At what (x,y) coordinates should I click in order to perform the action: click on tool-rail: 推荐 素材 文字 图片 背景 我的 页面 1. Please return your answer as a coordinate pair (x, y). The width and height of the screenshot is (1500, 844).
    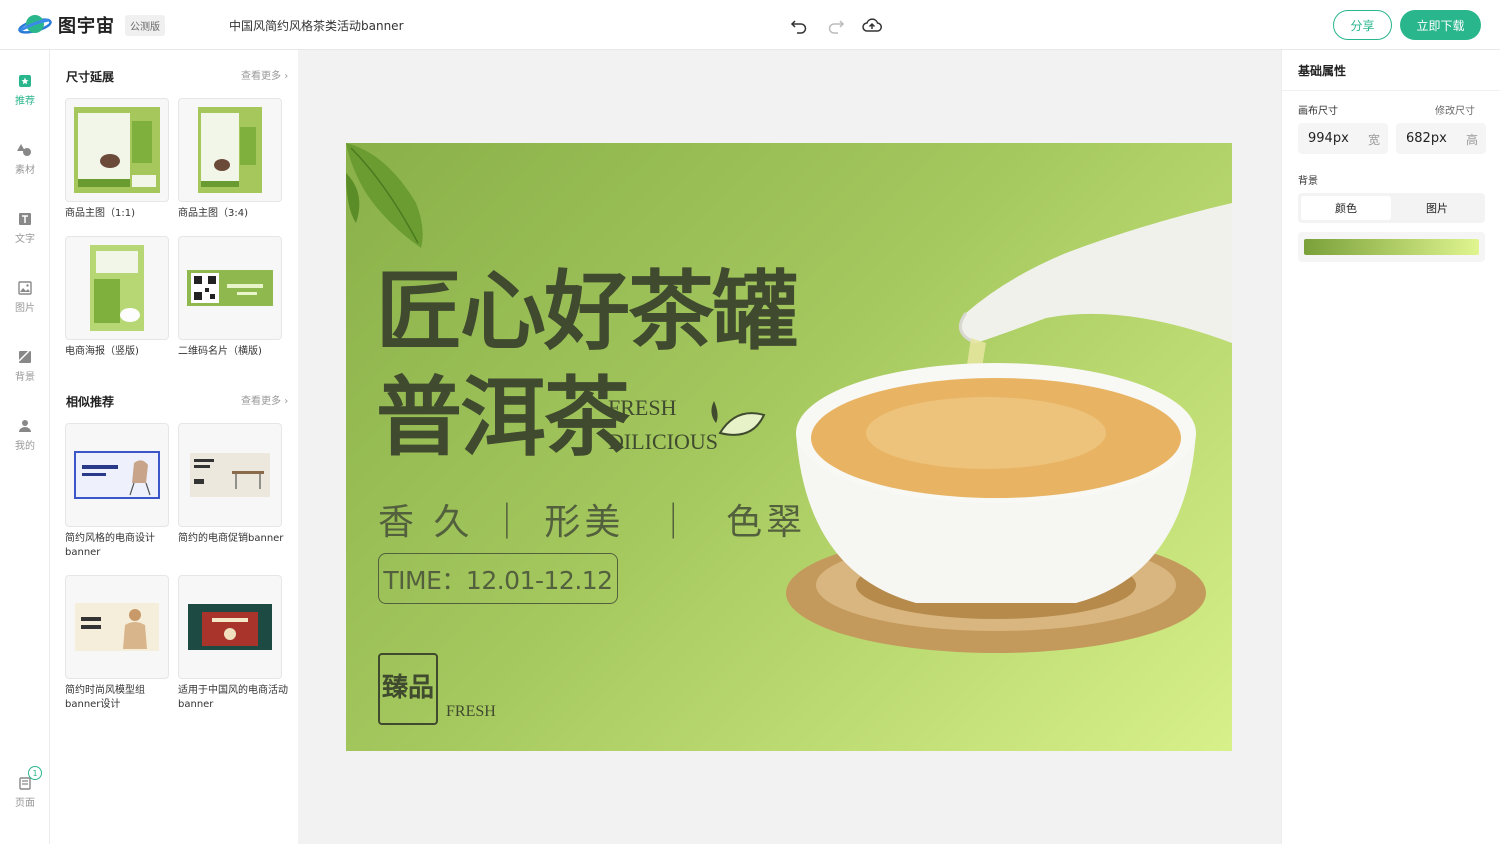
    Looking at the image, I should click on (25, 447).